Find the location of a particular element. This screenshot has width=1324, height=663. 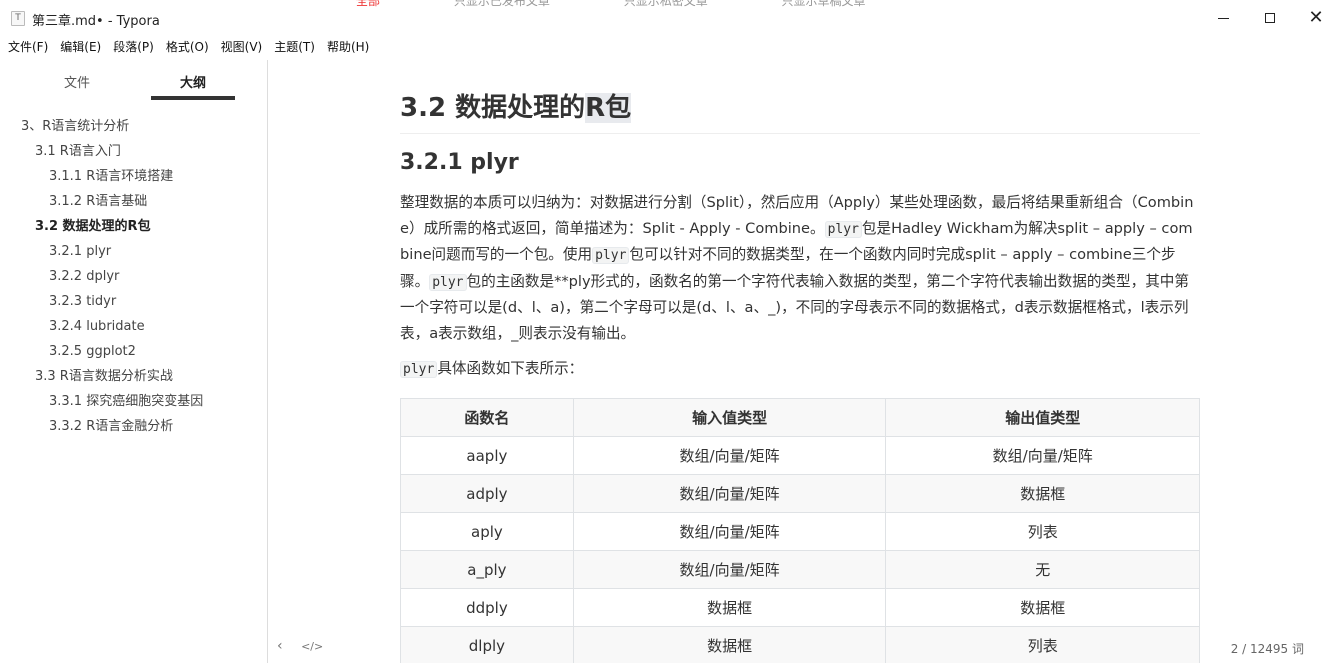

maximize-icon is located at coordinates (1270, 18).